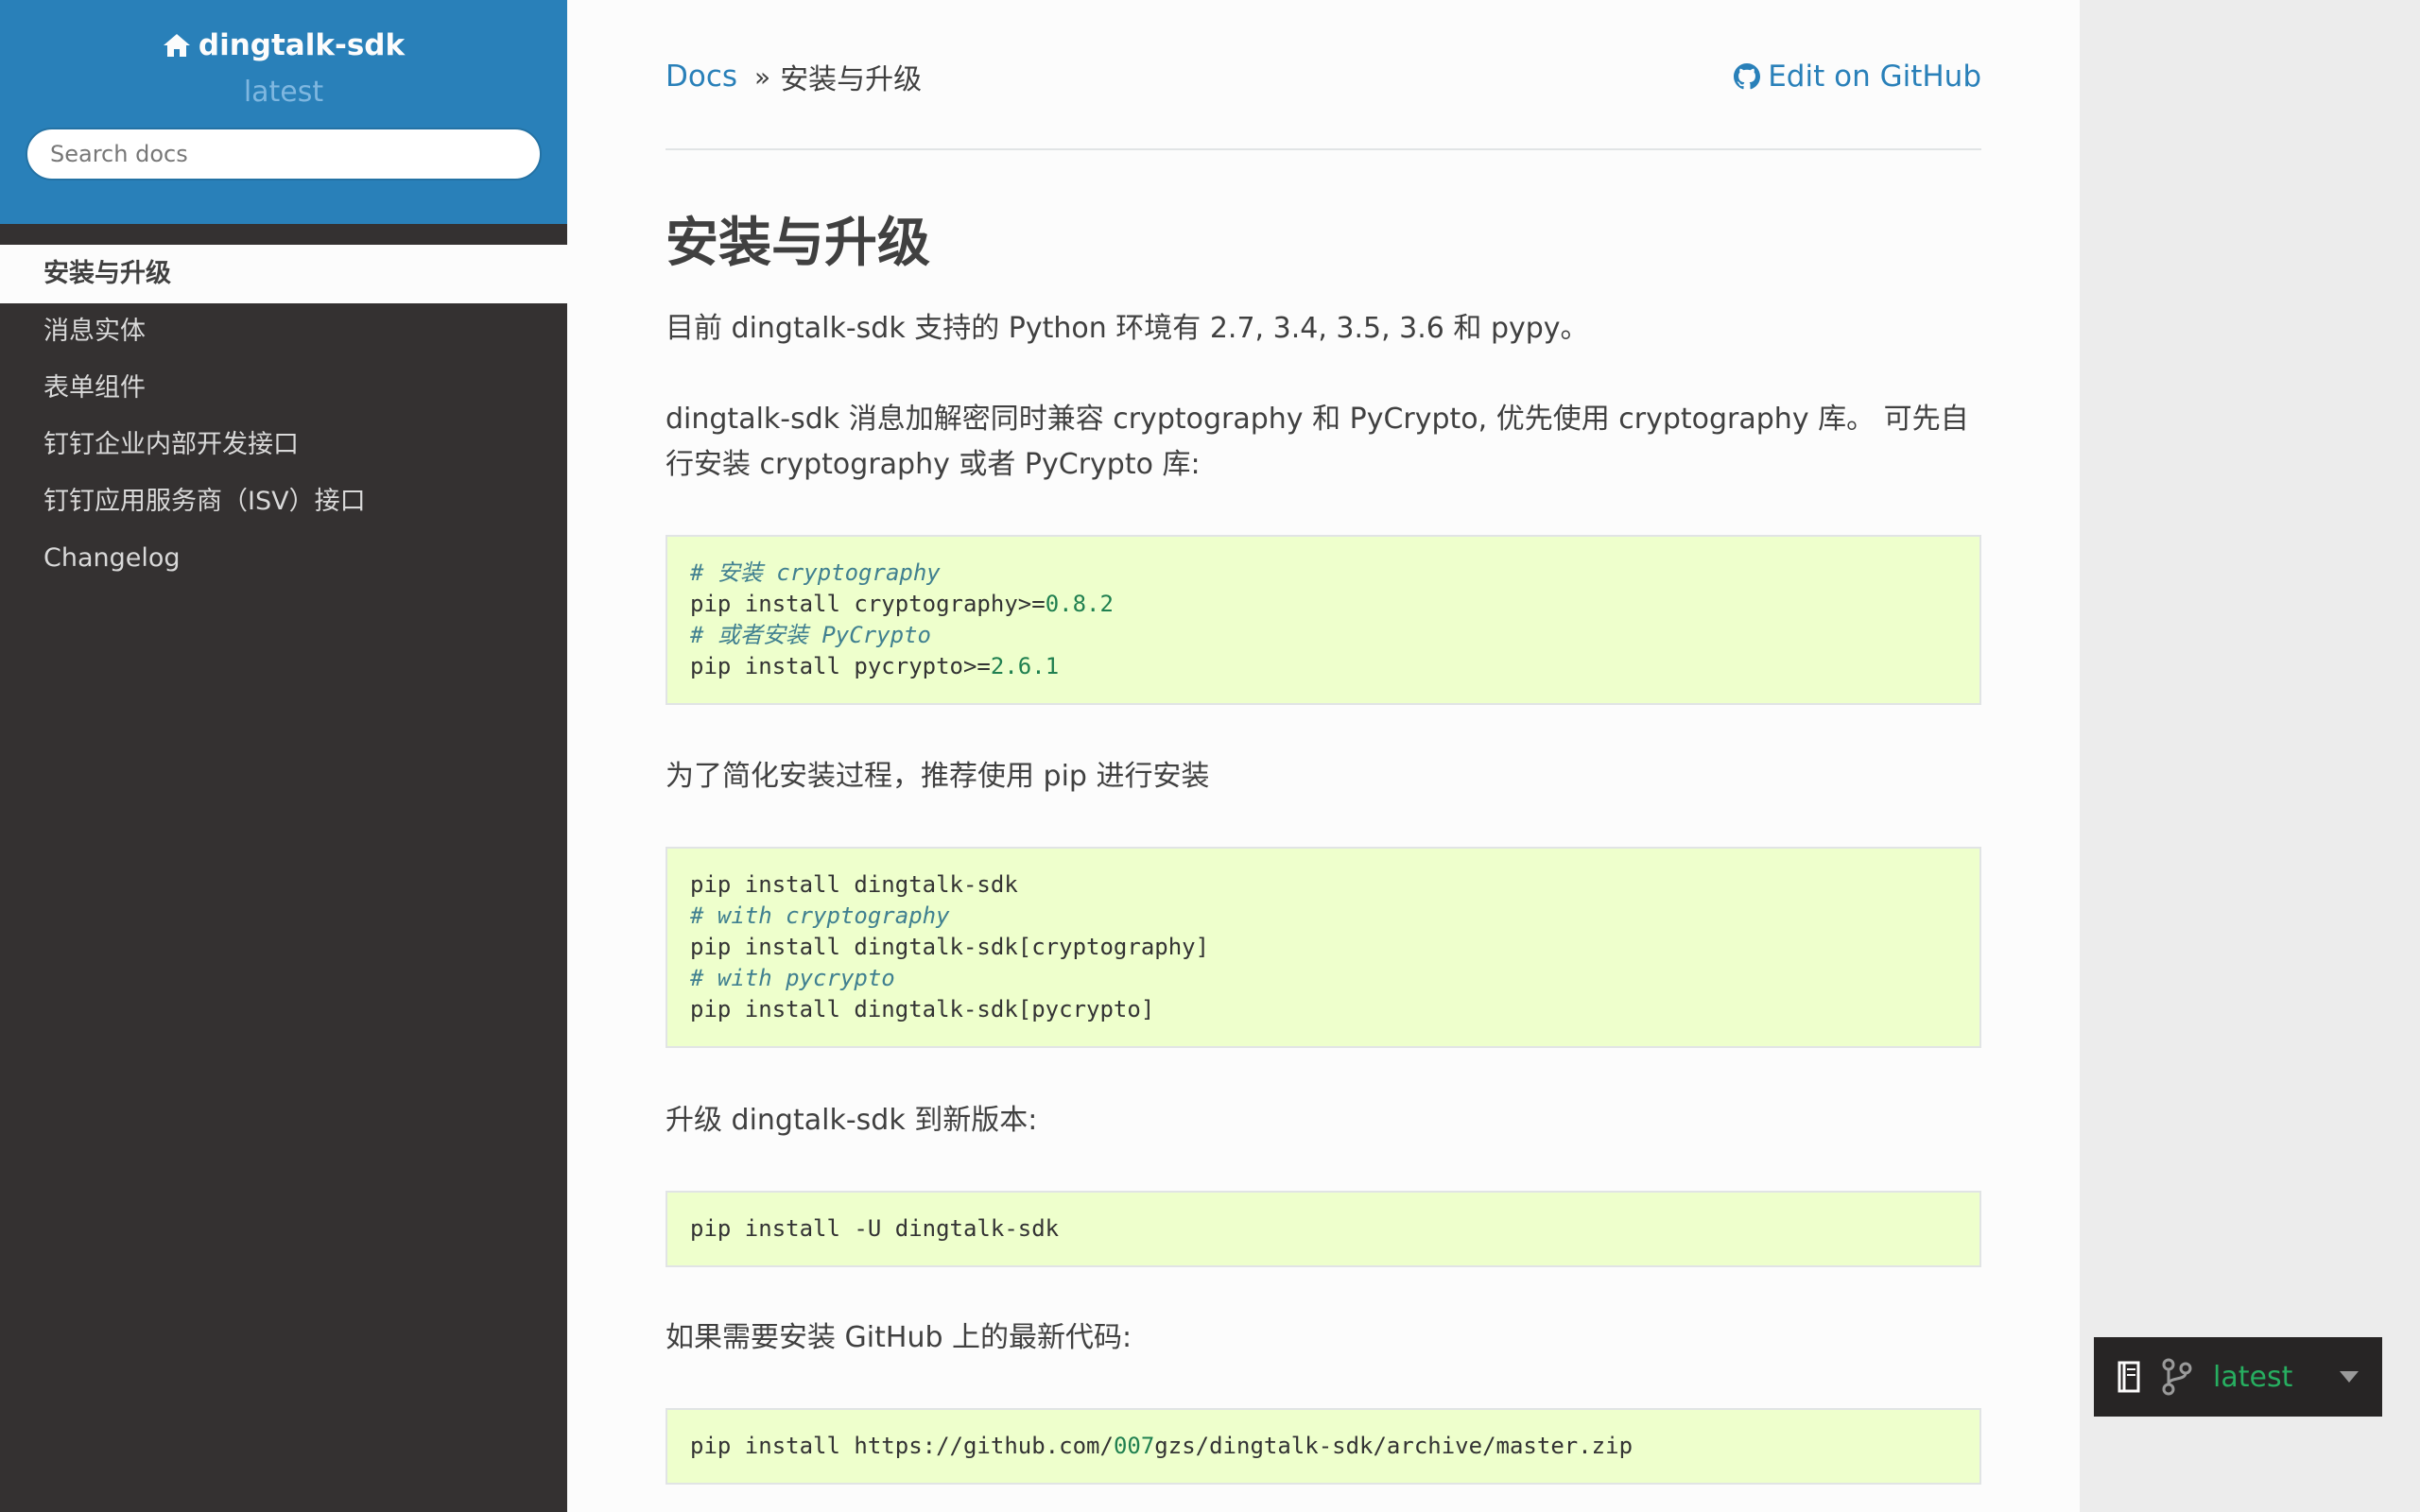  I want to click on edit-on-github-link: Edit on GitHub, so click(1857, 77).